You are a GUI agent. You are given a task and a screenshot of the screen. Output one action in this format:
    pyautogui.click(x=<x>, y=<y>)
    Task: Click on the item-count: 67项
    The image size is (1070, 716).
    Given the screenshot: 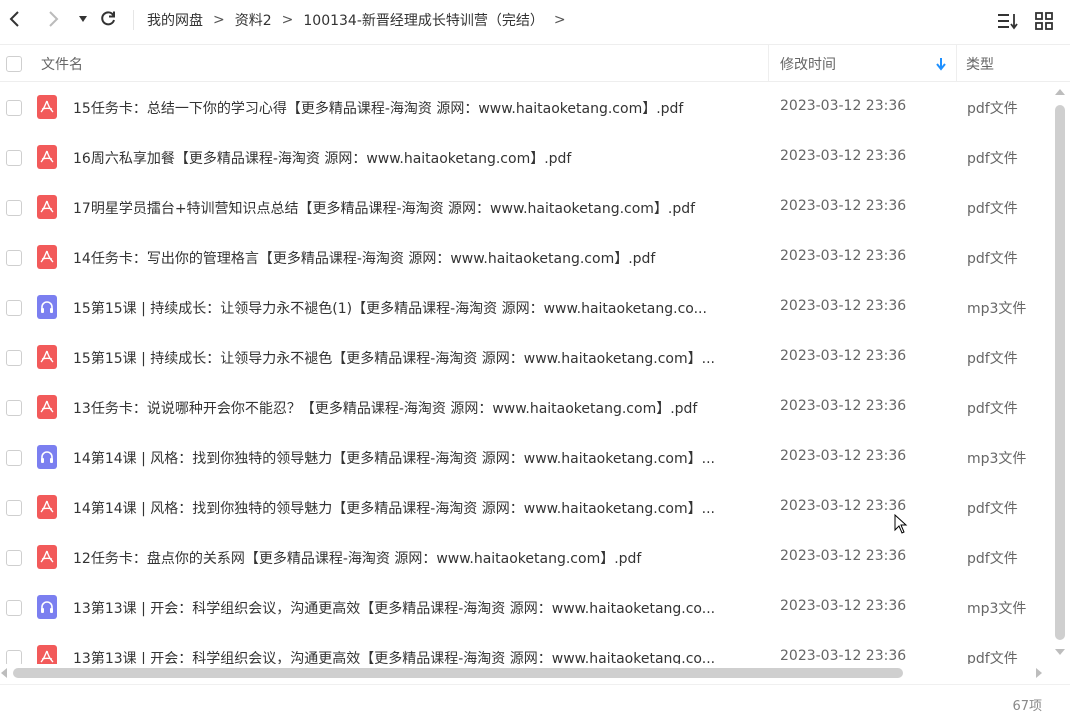 What is the action you would take?
    pyautogui.click(x=1027, y=706)
    